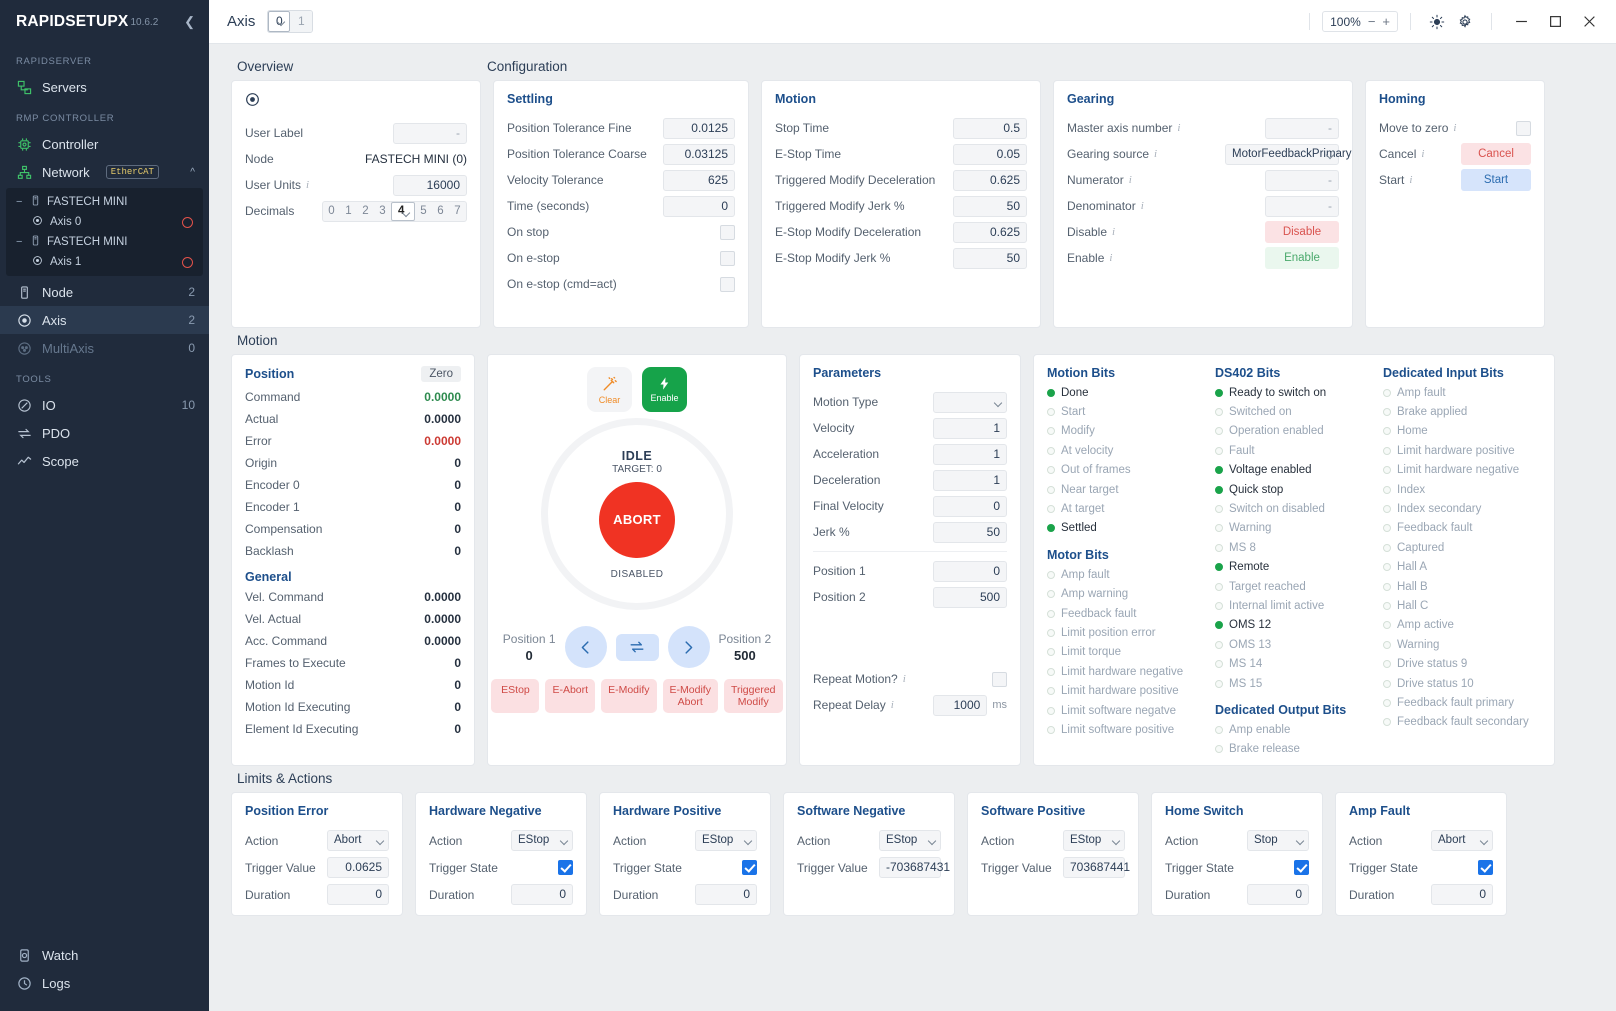 This screenshot has width=1616, height=1011. What do you see at coordinates (104, 262) in the screenshot?
I see `tree-item-axis: Axis 1` at bounding box center [104, 262].